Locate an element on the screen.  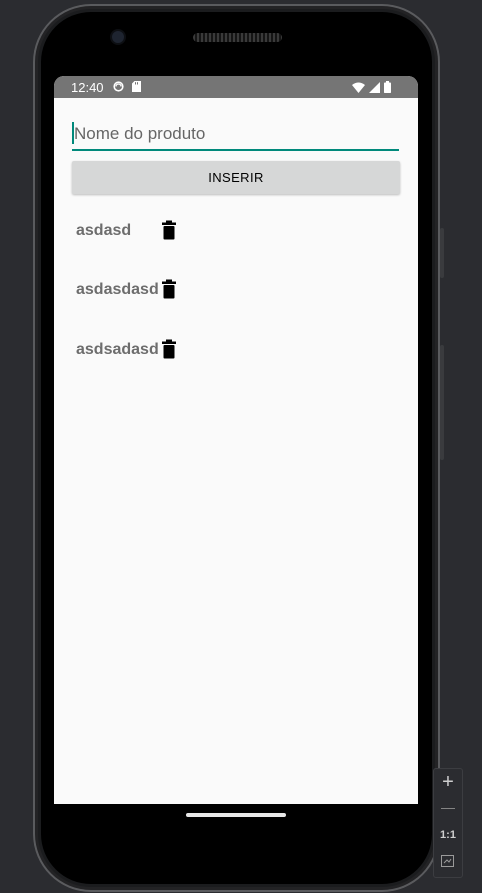
product-name: asdasd is located at coordinates (104, 230).